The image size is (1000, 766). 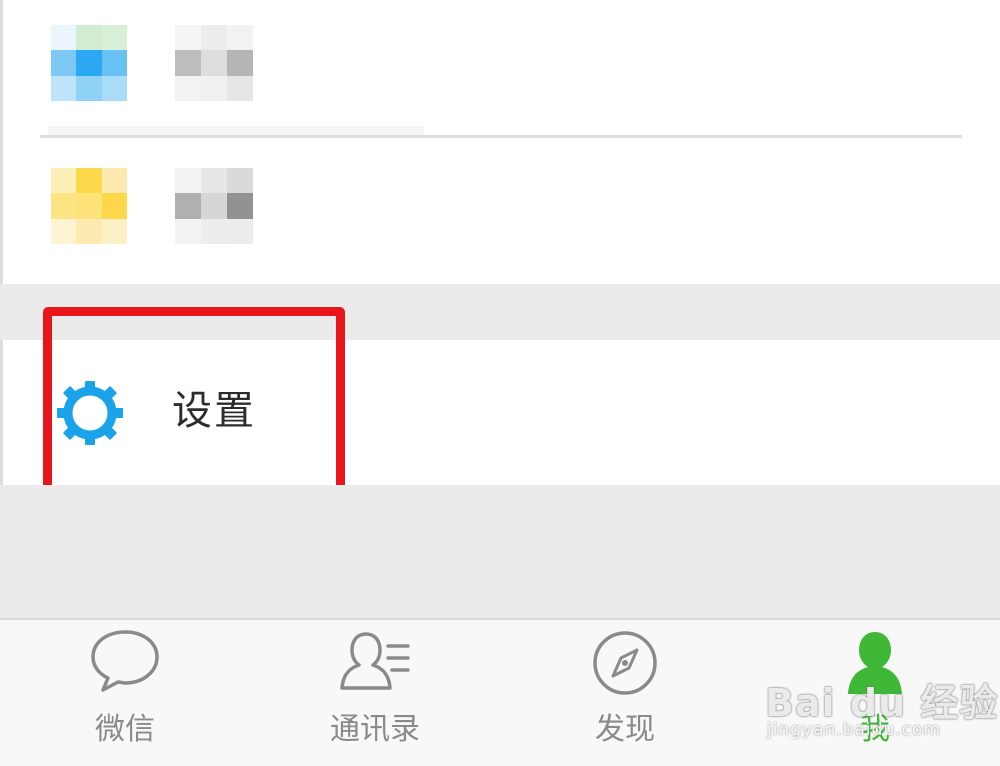 What do you see at coordinates (375, 729) in the screenshot?
I see `tab-label: 通讯录` at bounding box center [375, 729].